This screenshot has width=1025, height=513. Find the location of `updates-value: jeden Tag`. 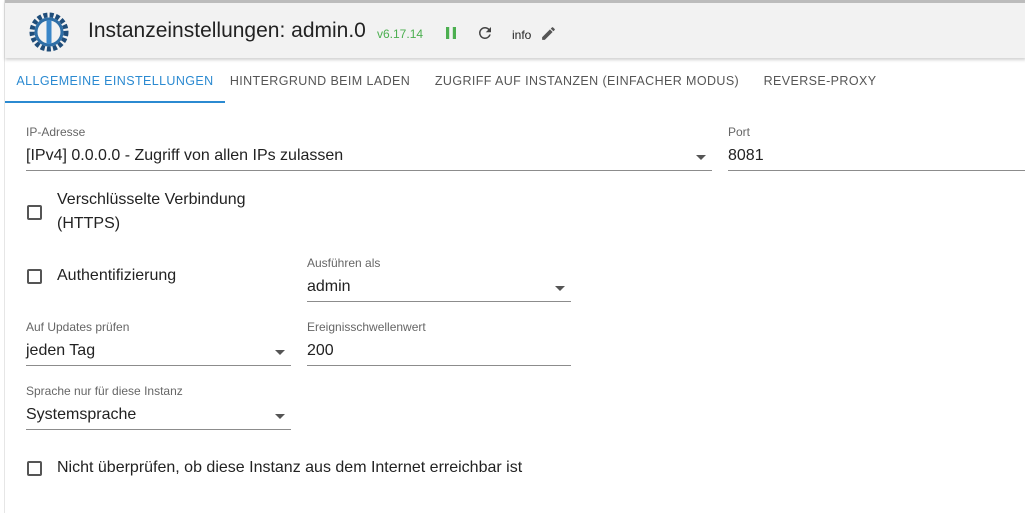

updates-value: jeden Tag is located at coordinates (61, 350).